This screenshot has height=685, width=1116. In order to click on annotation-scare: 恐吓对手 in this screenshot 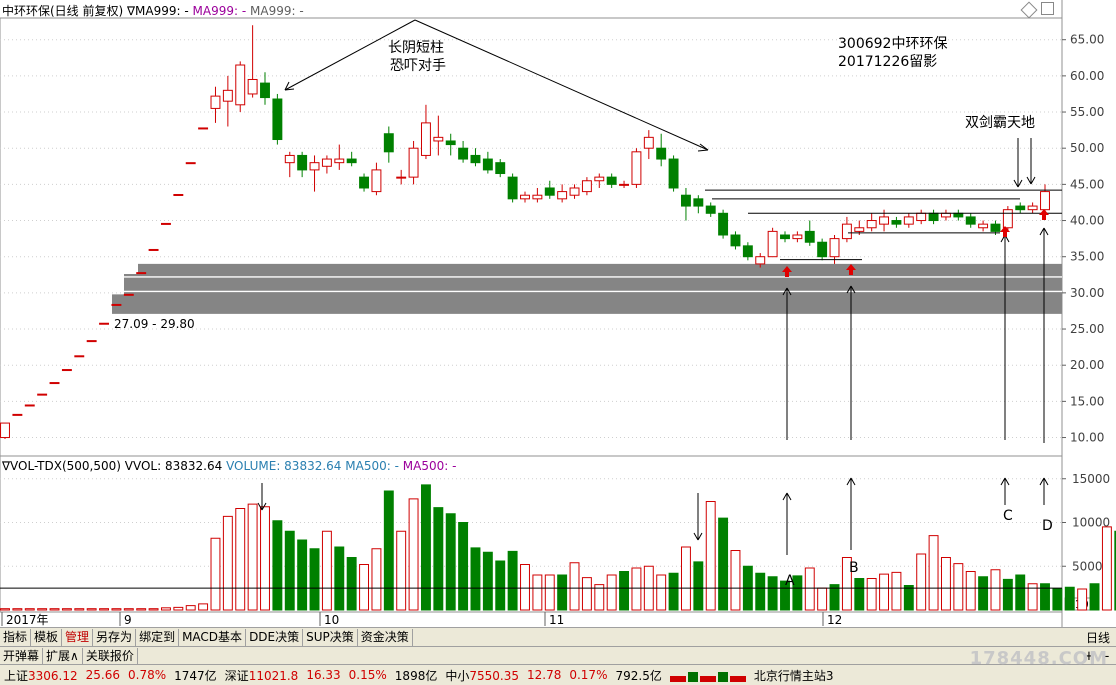, I will do `click(418, 66)`.